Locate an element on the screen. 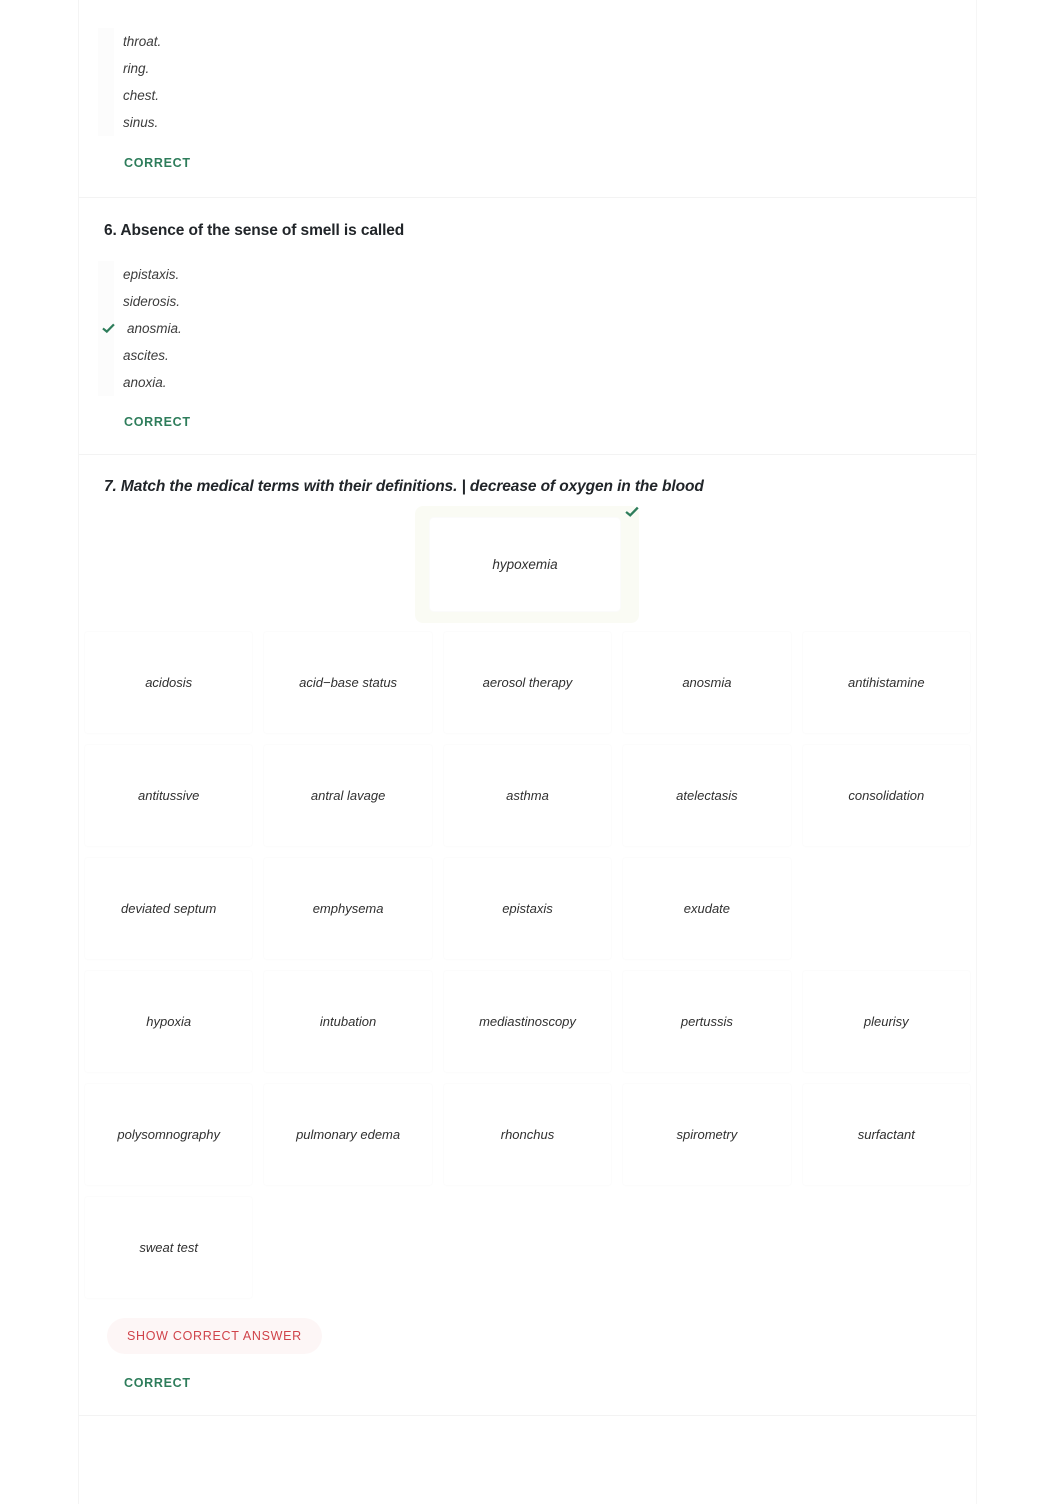 The image size is (1062, 1504). word-card: spirometry is located at coordinates (707, 1134).